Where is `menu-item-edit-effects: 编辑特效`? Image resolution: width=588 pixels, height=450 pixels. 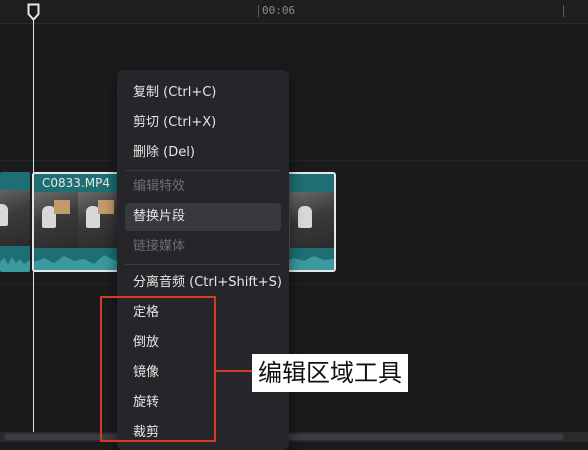 menu-item-edit-effects: 编辑特效 is located at coordinates (159, 186).